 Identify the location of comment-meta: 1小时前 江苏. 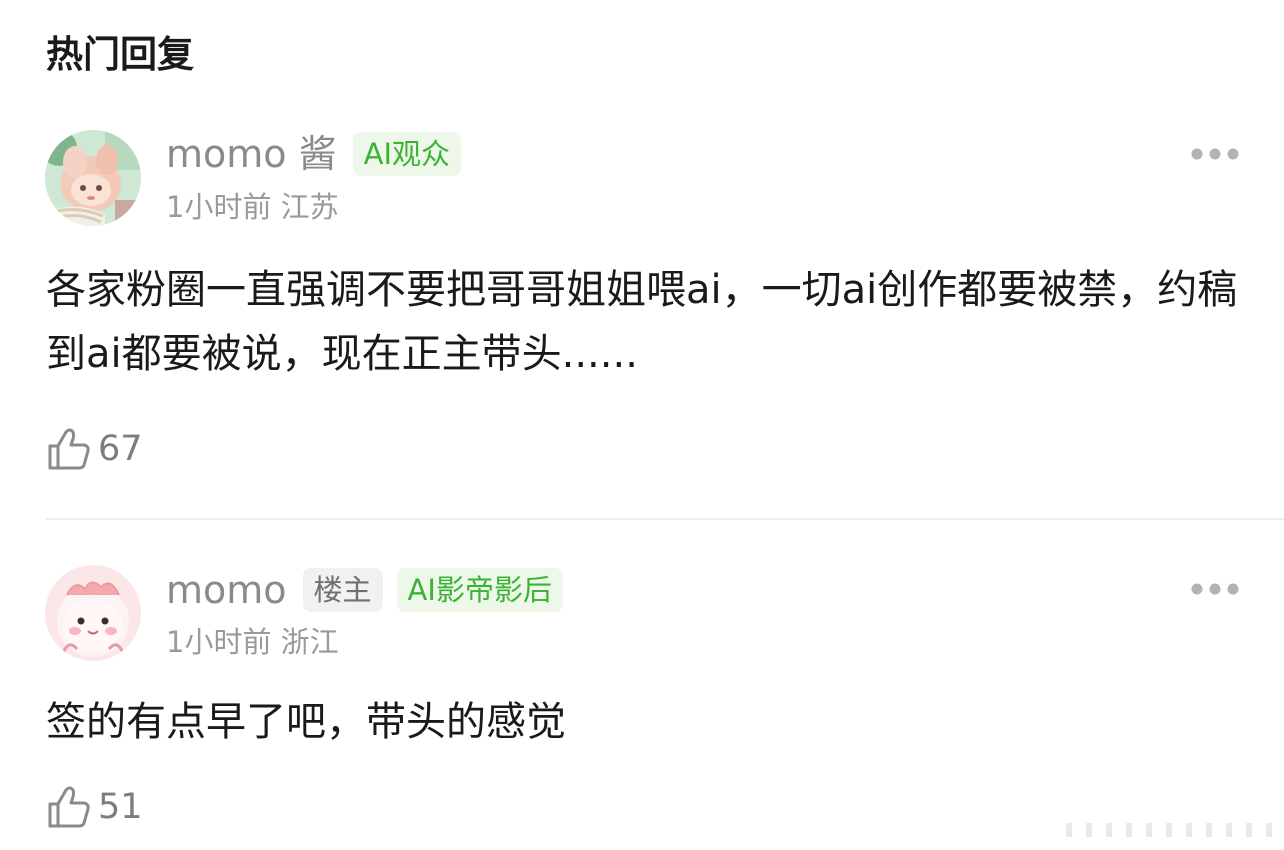
(252, 207).